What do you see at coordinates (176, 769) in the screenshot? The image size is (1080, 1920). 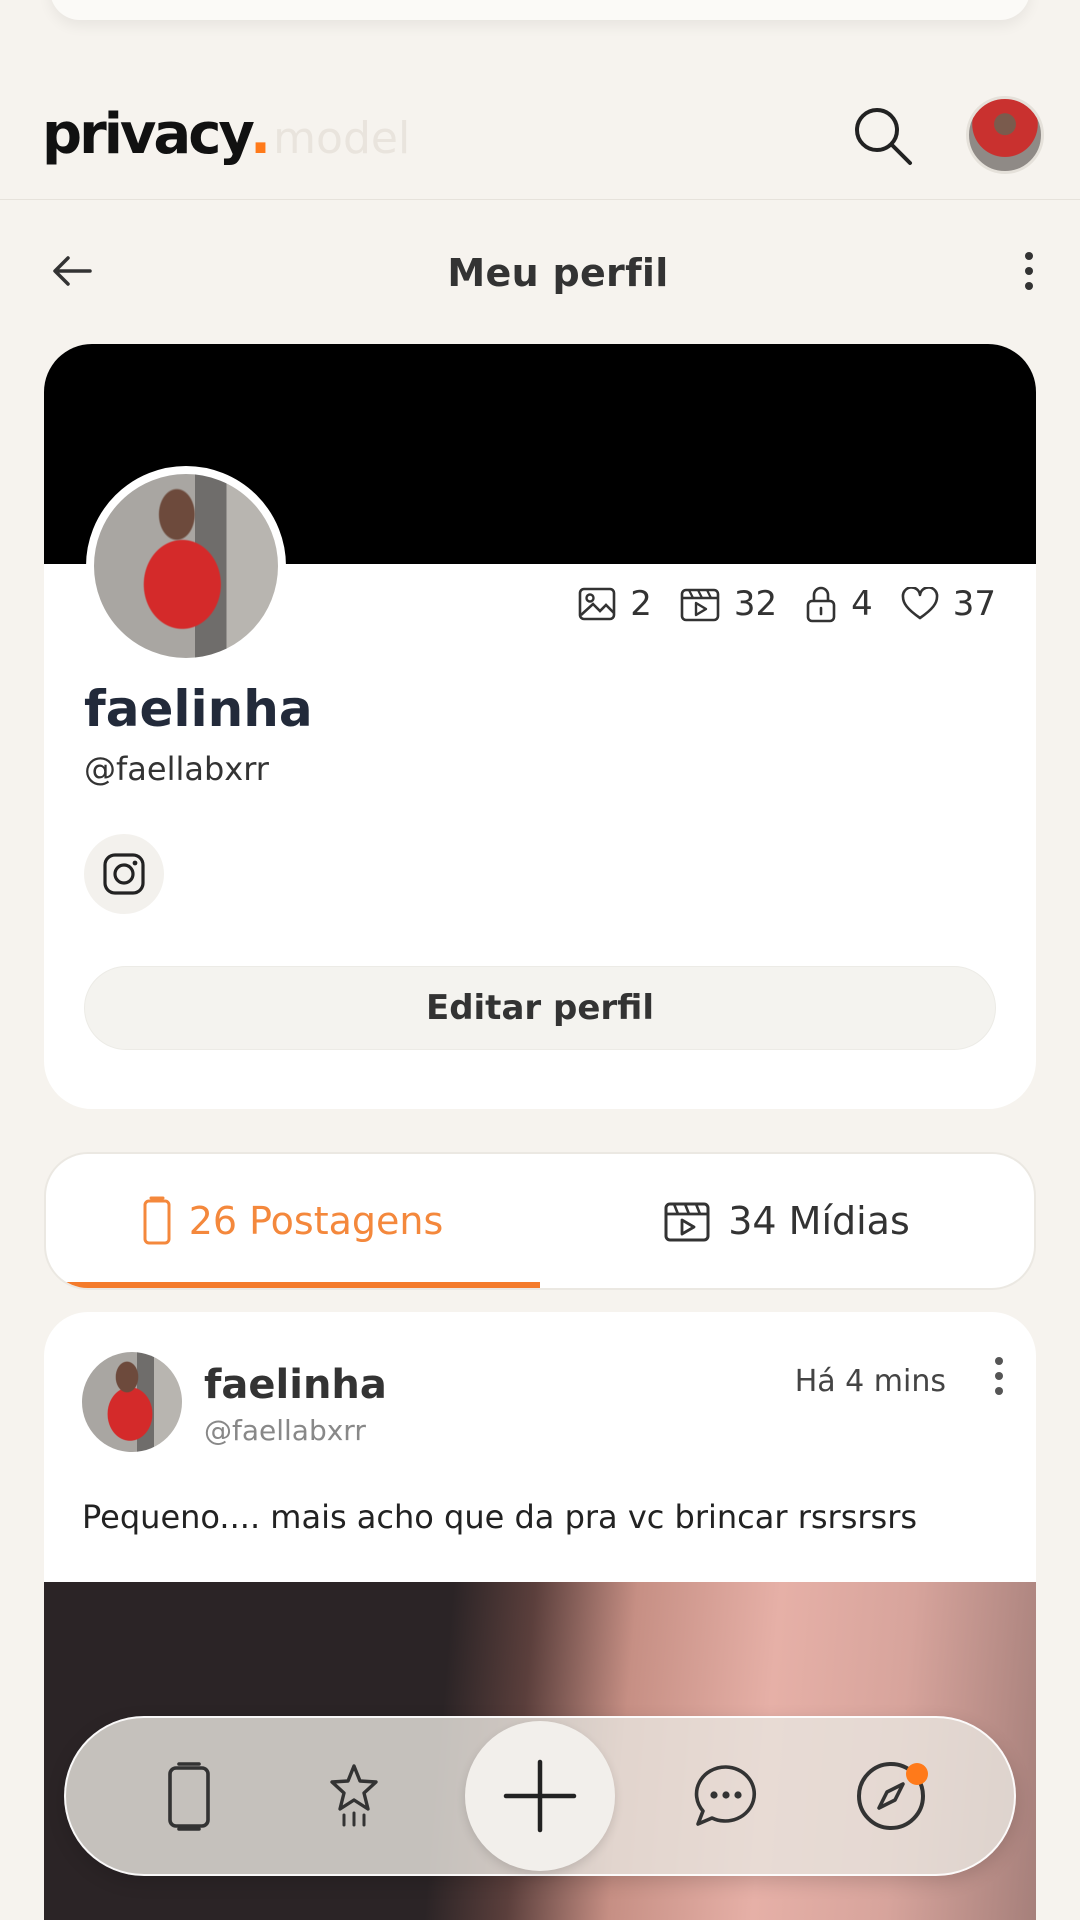 I see `profile-handle: @faellabxrr` at bounding box center [176, 769].